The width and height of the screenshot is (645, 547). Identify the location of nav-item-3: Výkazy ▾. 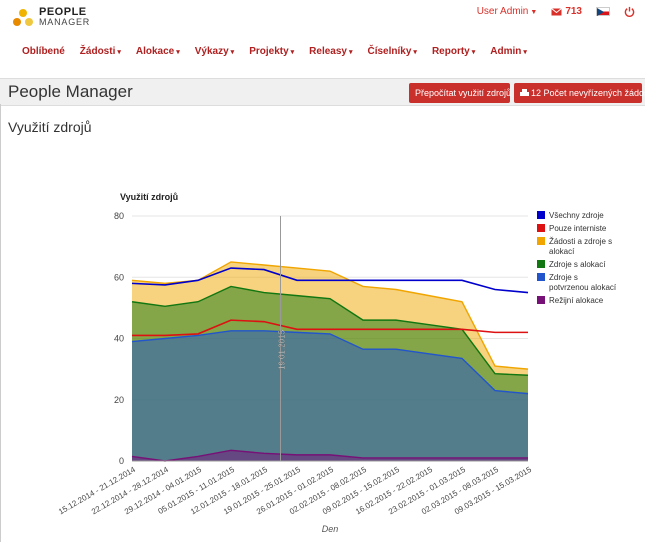
(214, 56).